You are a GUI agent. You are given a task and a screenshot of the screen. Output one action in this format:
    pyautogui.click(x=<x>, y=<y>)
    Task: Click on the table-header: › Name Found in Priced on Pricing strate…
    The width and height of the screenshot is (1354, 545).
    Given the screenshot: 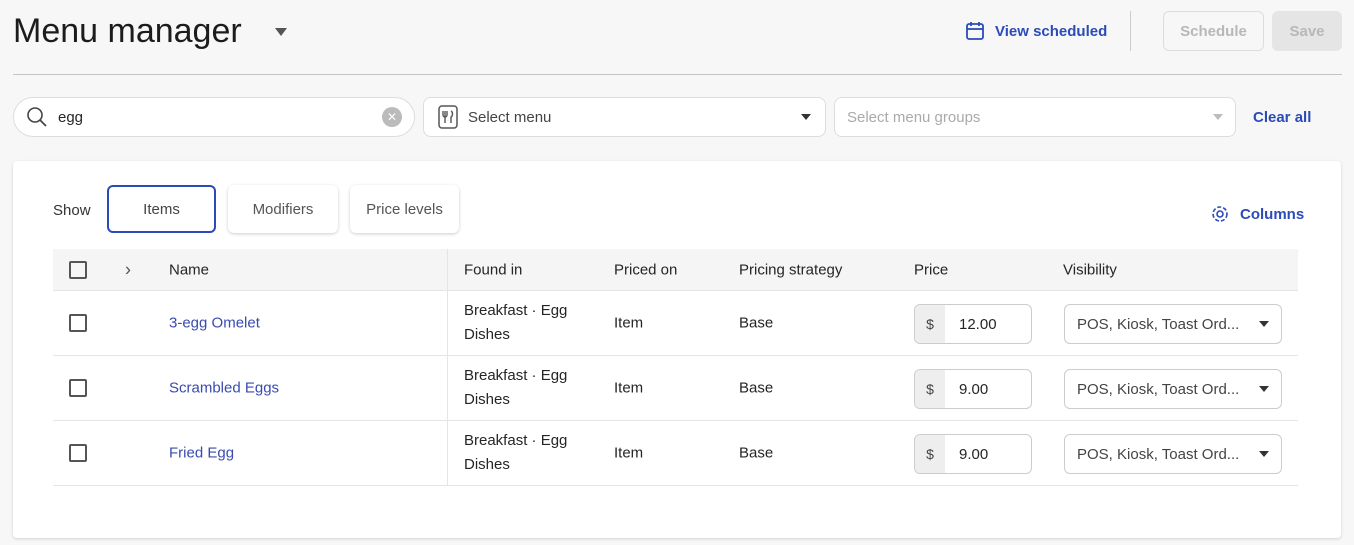 What is the action you would take?
    pyautogui.click(x=675, y=270)
    